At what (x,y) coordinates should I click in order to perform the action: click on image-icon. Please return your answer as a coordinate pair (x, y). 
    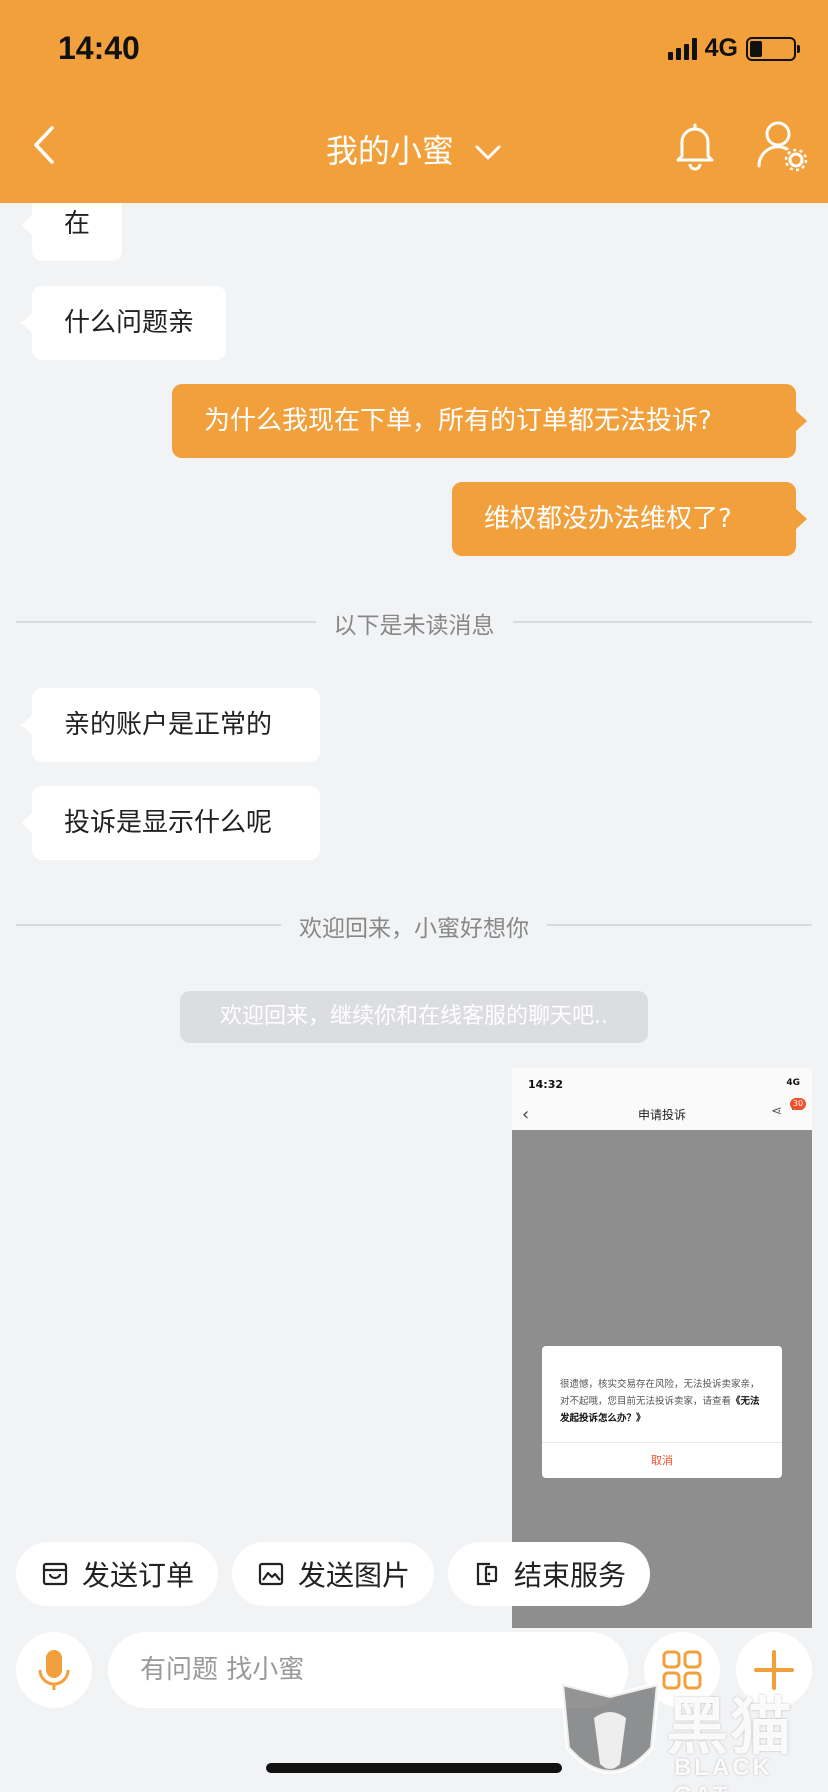
    Looking at the image, I should click on (271, 1574).